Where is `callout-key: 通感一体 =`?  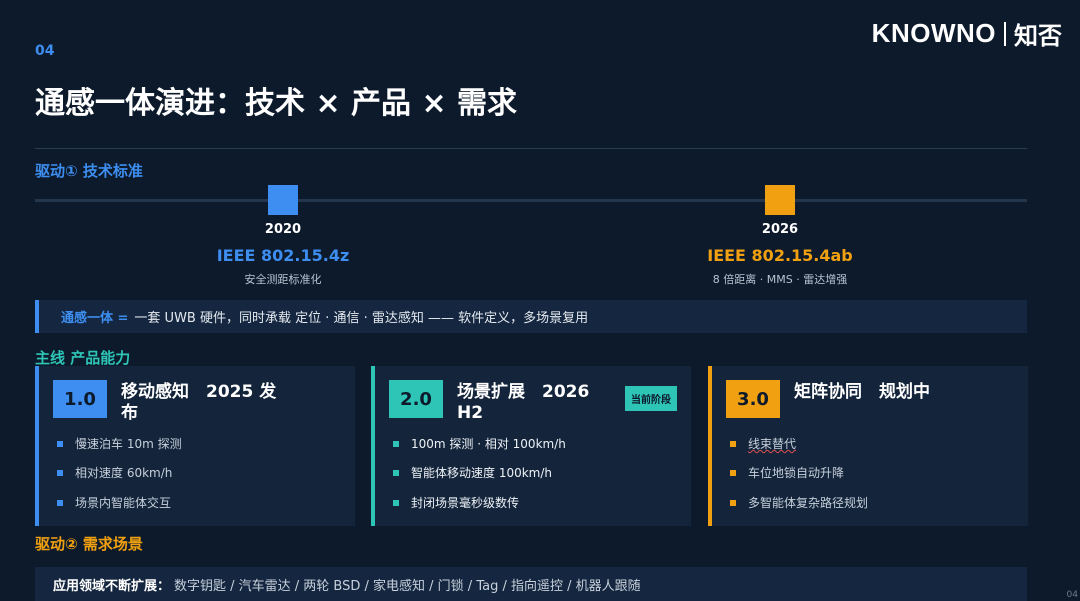 callout-key: 通感一体 = is located at coordinates (95, 318).